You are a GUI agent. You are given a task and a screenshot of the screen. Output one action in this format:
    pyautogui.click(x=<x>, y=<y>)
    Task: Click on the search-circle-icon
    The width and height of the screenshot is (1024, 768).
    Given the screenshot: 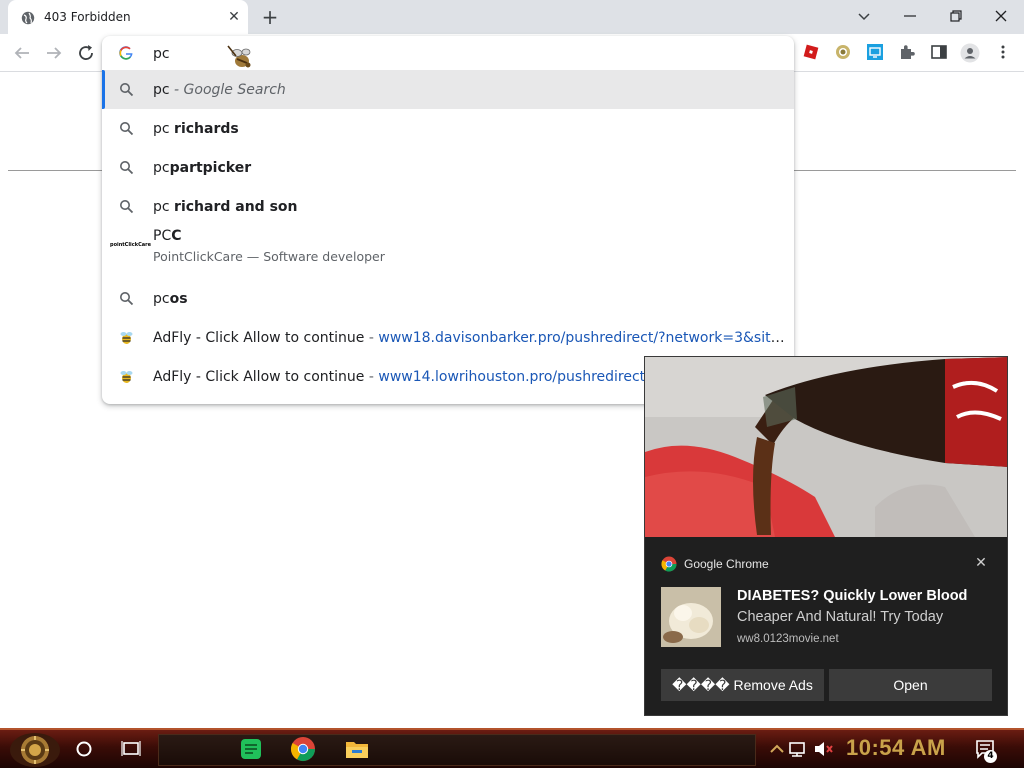 What is the action you would take?
    pyautogui.click(x=85, y=749)
    